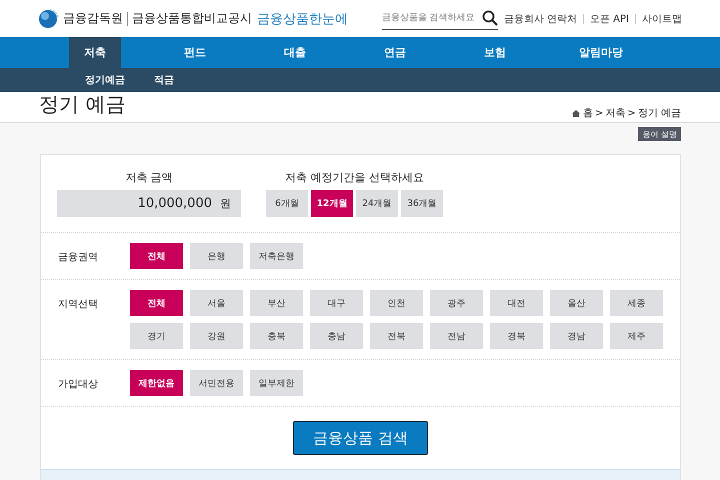 The height and width of the screenshot is (480, 720). What do you see at coordinates (516, 303) in the screenshot?
I see `filter-option: 대전` at bounding box center [516, 303].